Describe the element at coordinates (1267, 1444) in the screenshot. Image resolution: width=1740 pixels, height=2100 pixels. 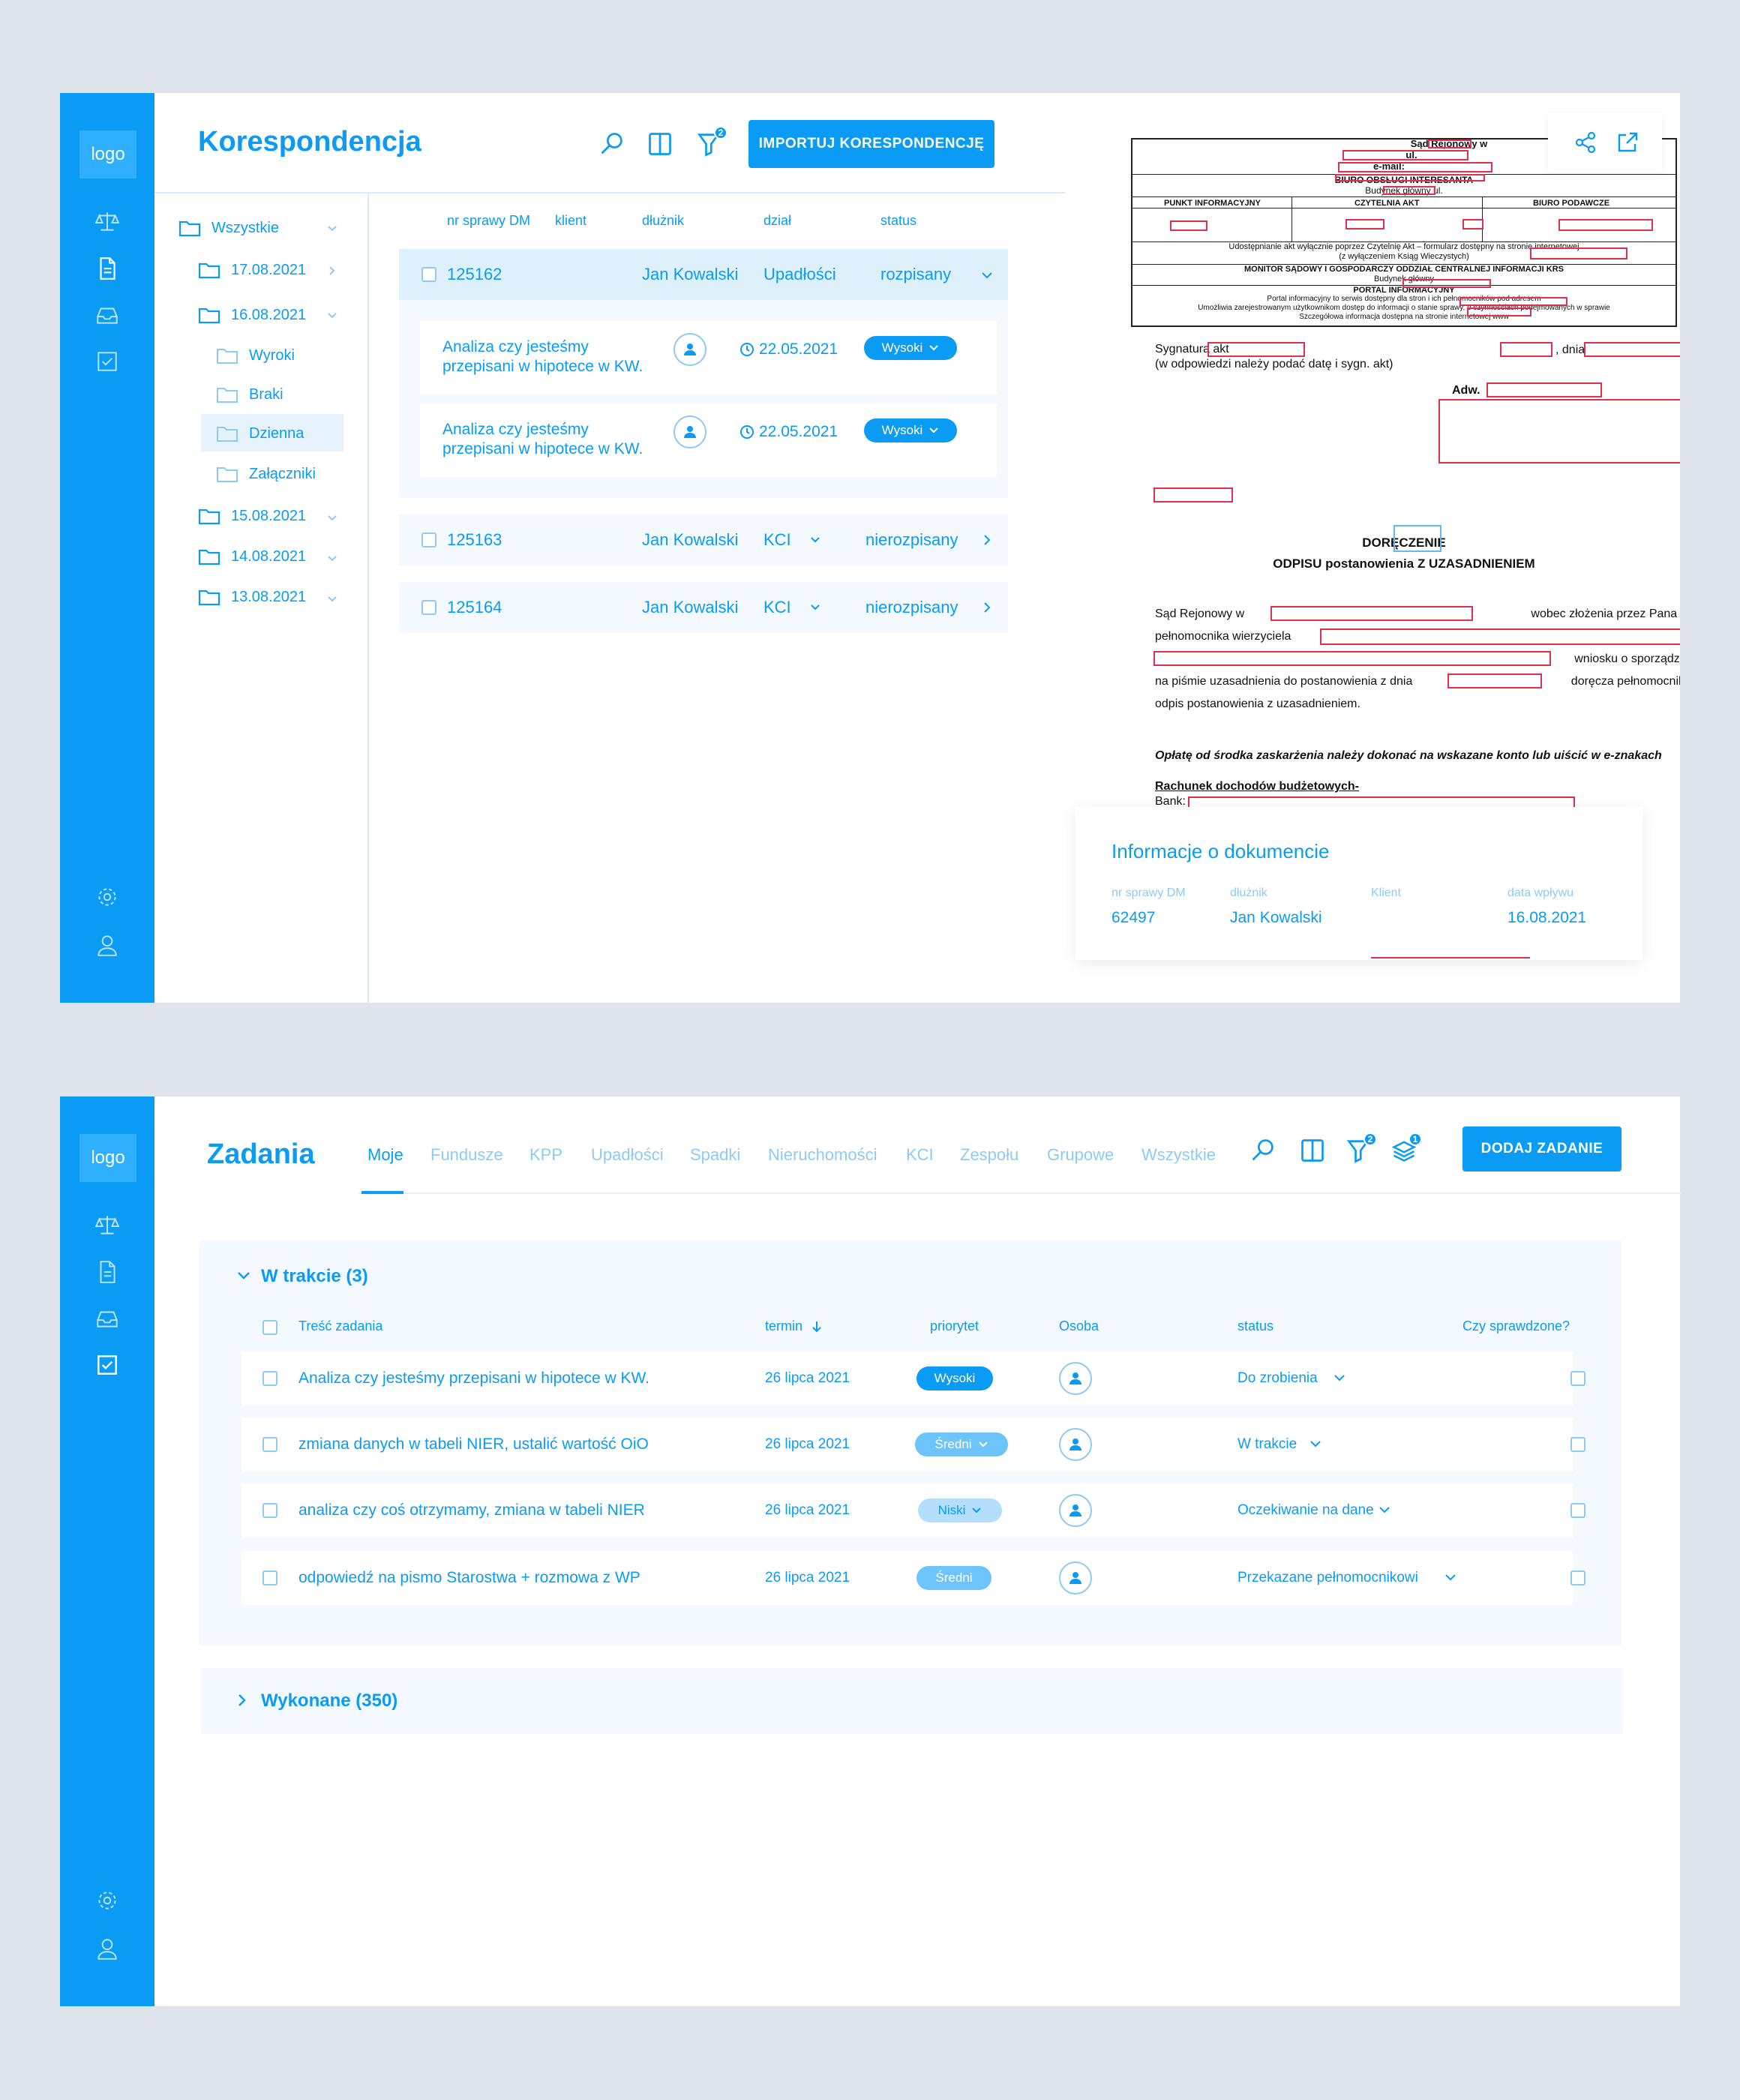
I see `task-status: W trakcie` at that location.